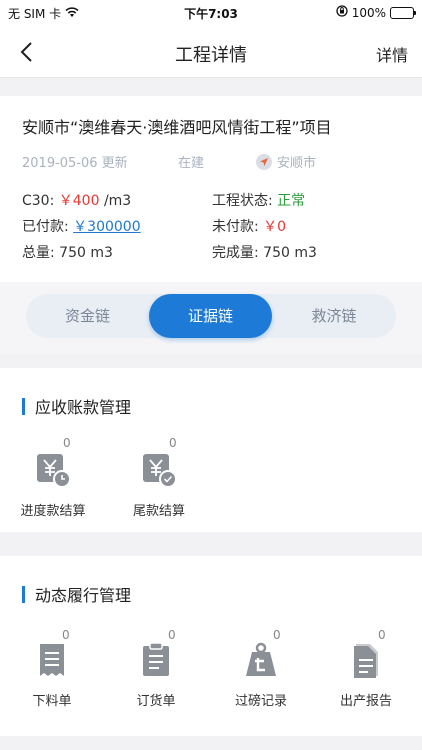 This screenshot has height=750, width=422. Describe the element at coordinates (211, 55) in the screenshot. I see `page-title: 工程详情` at that location.